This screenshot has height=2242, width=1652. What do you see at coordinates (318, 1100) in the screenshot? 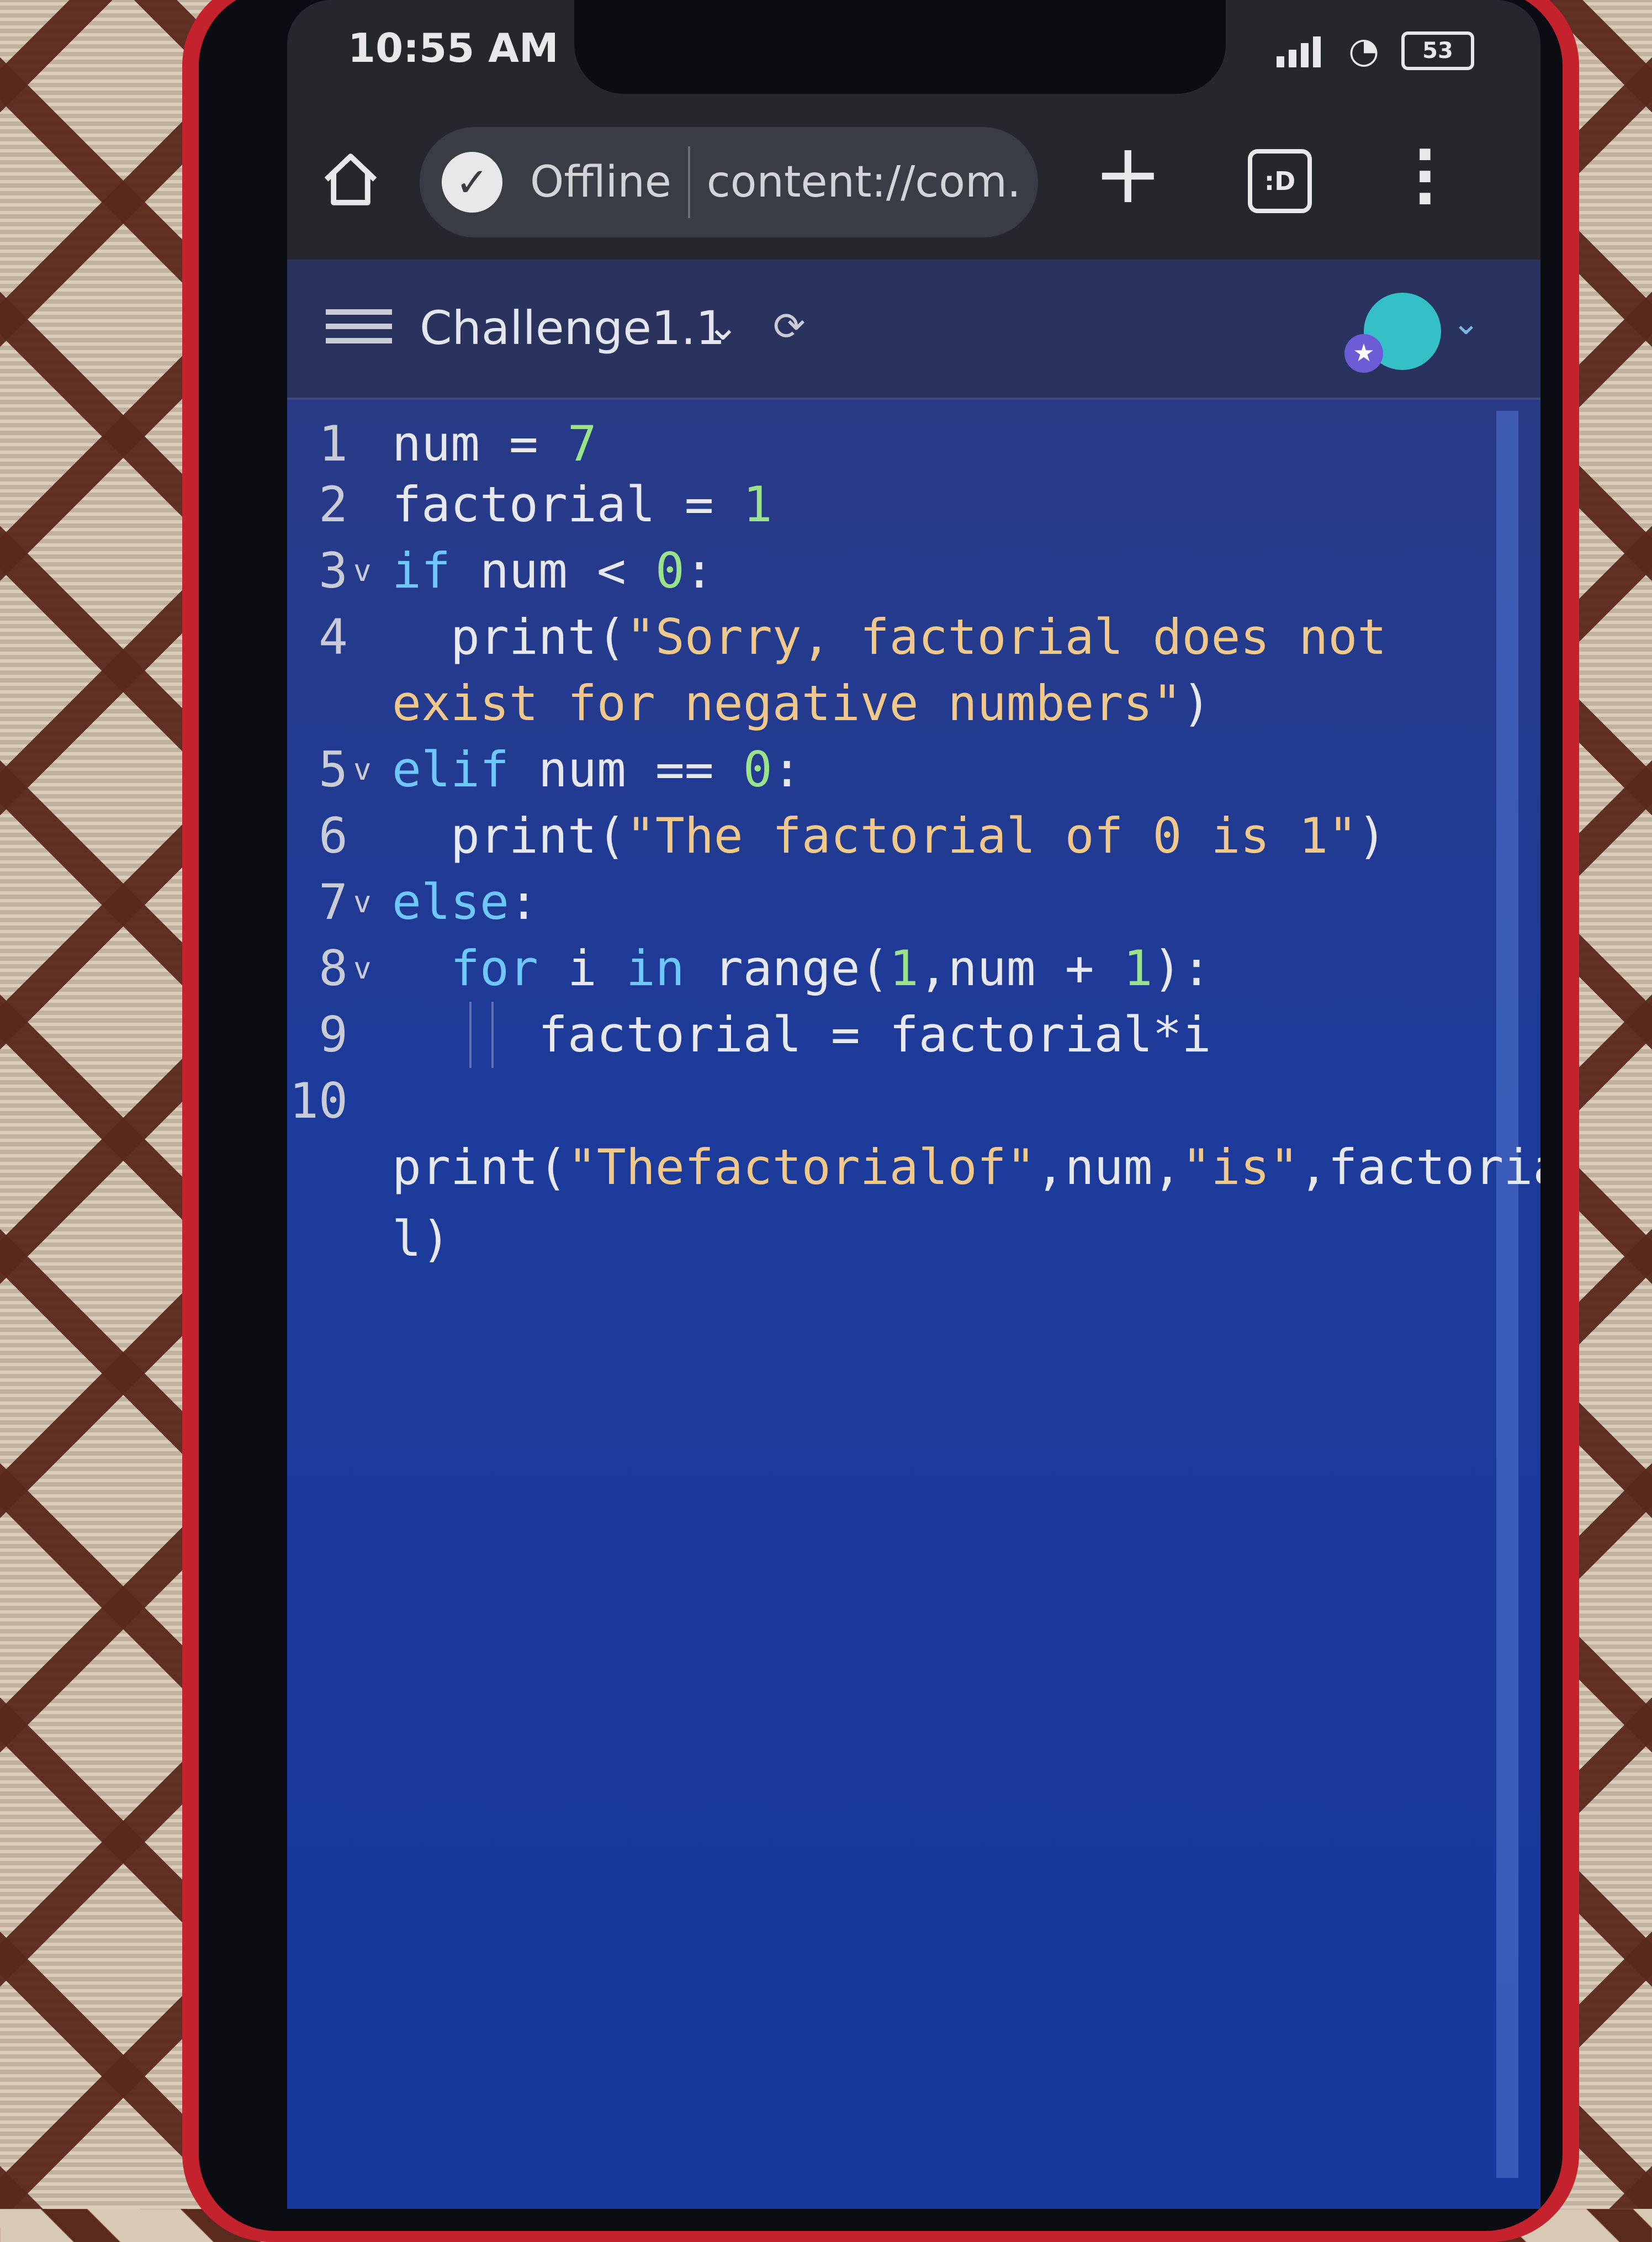
I see `line-number: 10` at bounding box center [318, 1100].